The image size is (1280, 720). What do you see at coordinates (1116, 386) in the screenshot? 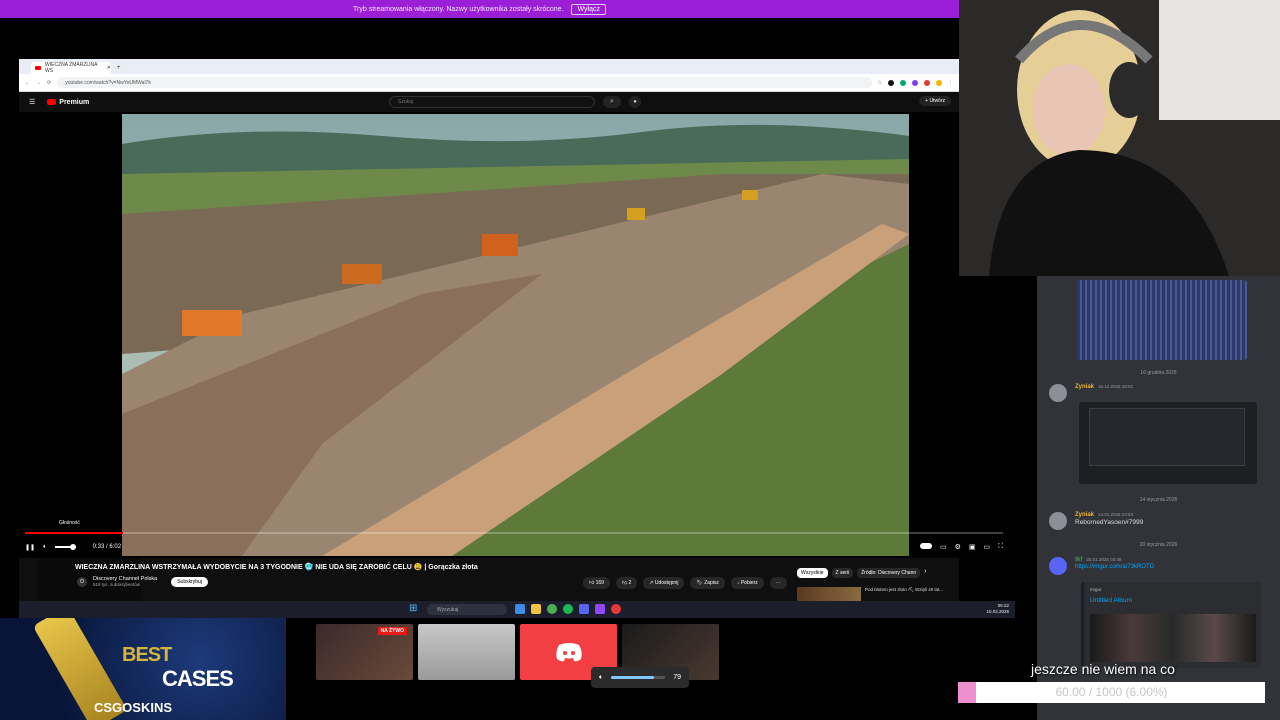
I see `message-timestamp: 16.12.2025 18:52` at bounding box center [1116, 386].